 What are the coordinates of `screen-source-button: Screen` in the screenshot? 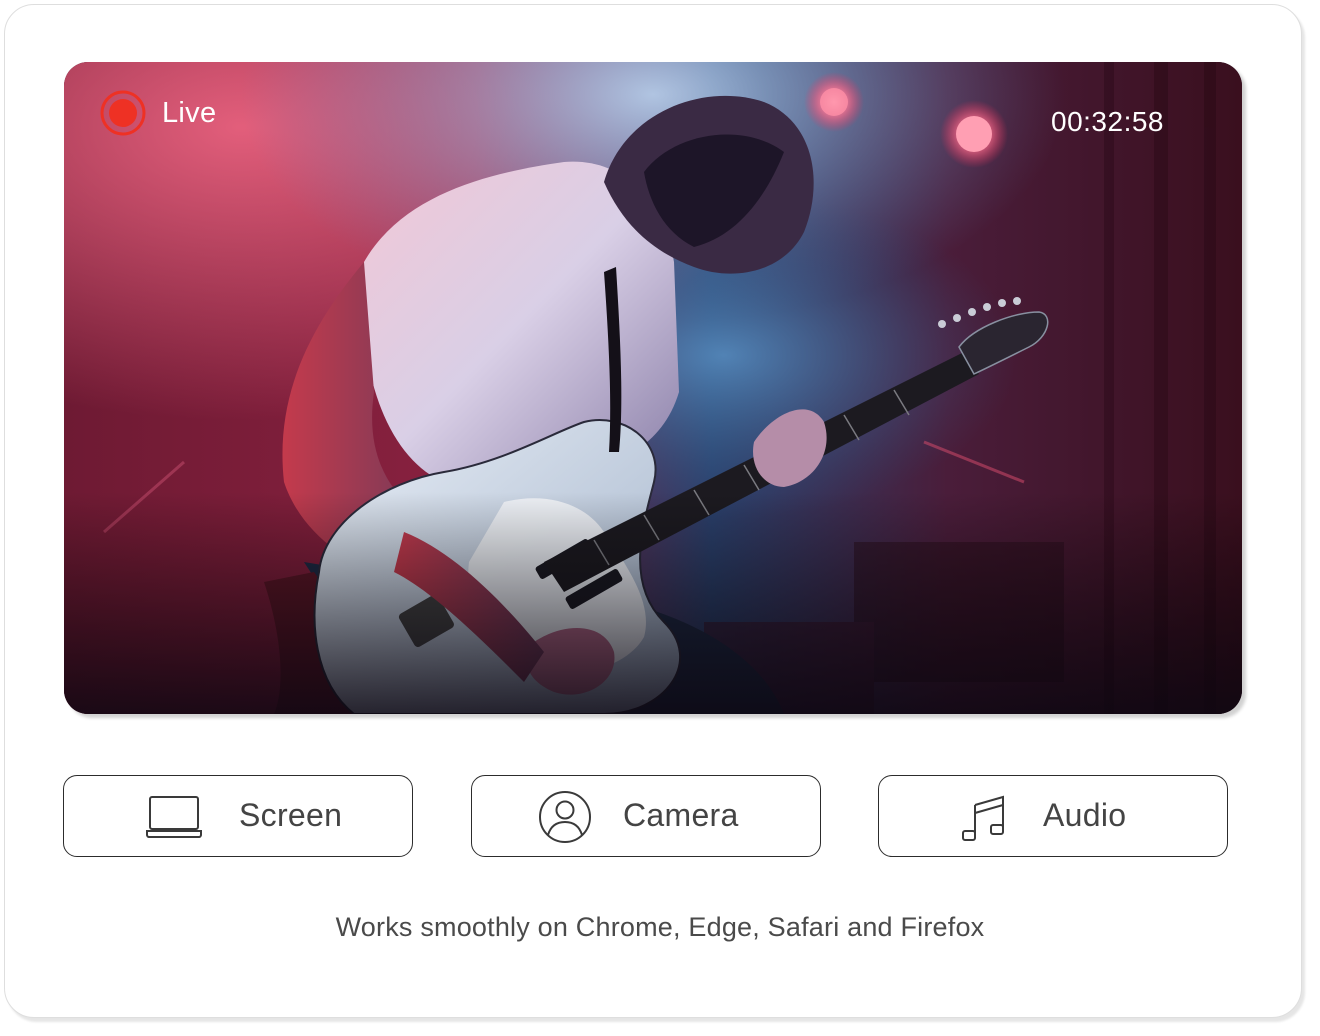 It's located at (238, 816).